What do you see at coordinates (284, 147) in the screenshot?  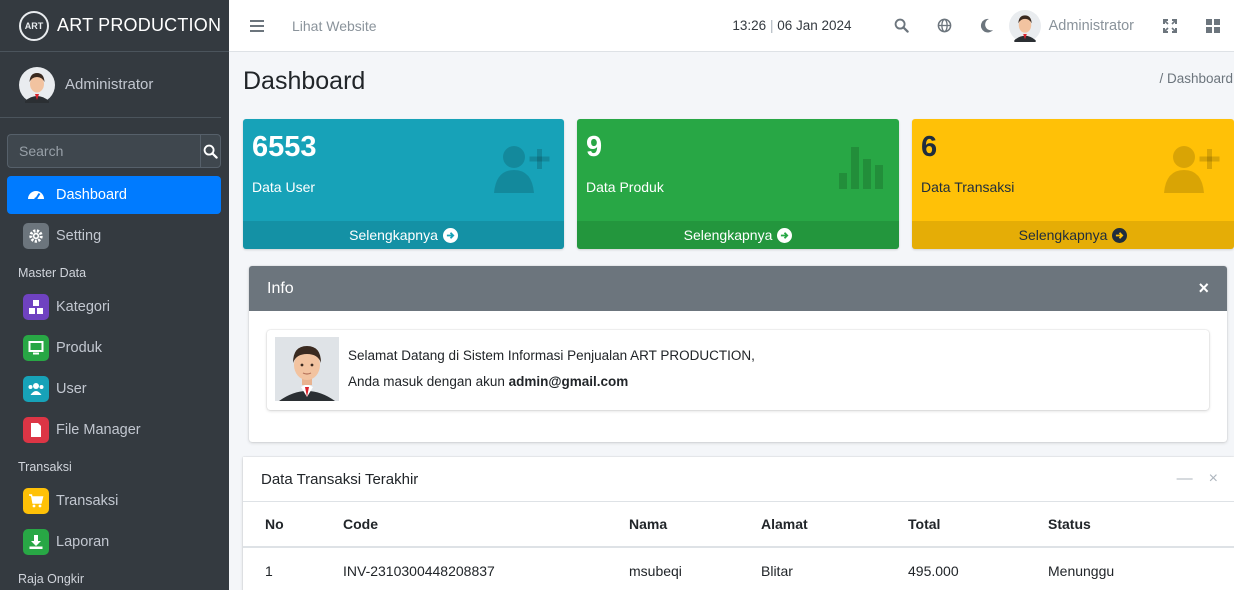 I see `stat-value: 6553` at bounding box center [284, 147].